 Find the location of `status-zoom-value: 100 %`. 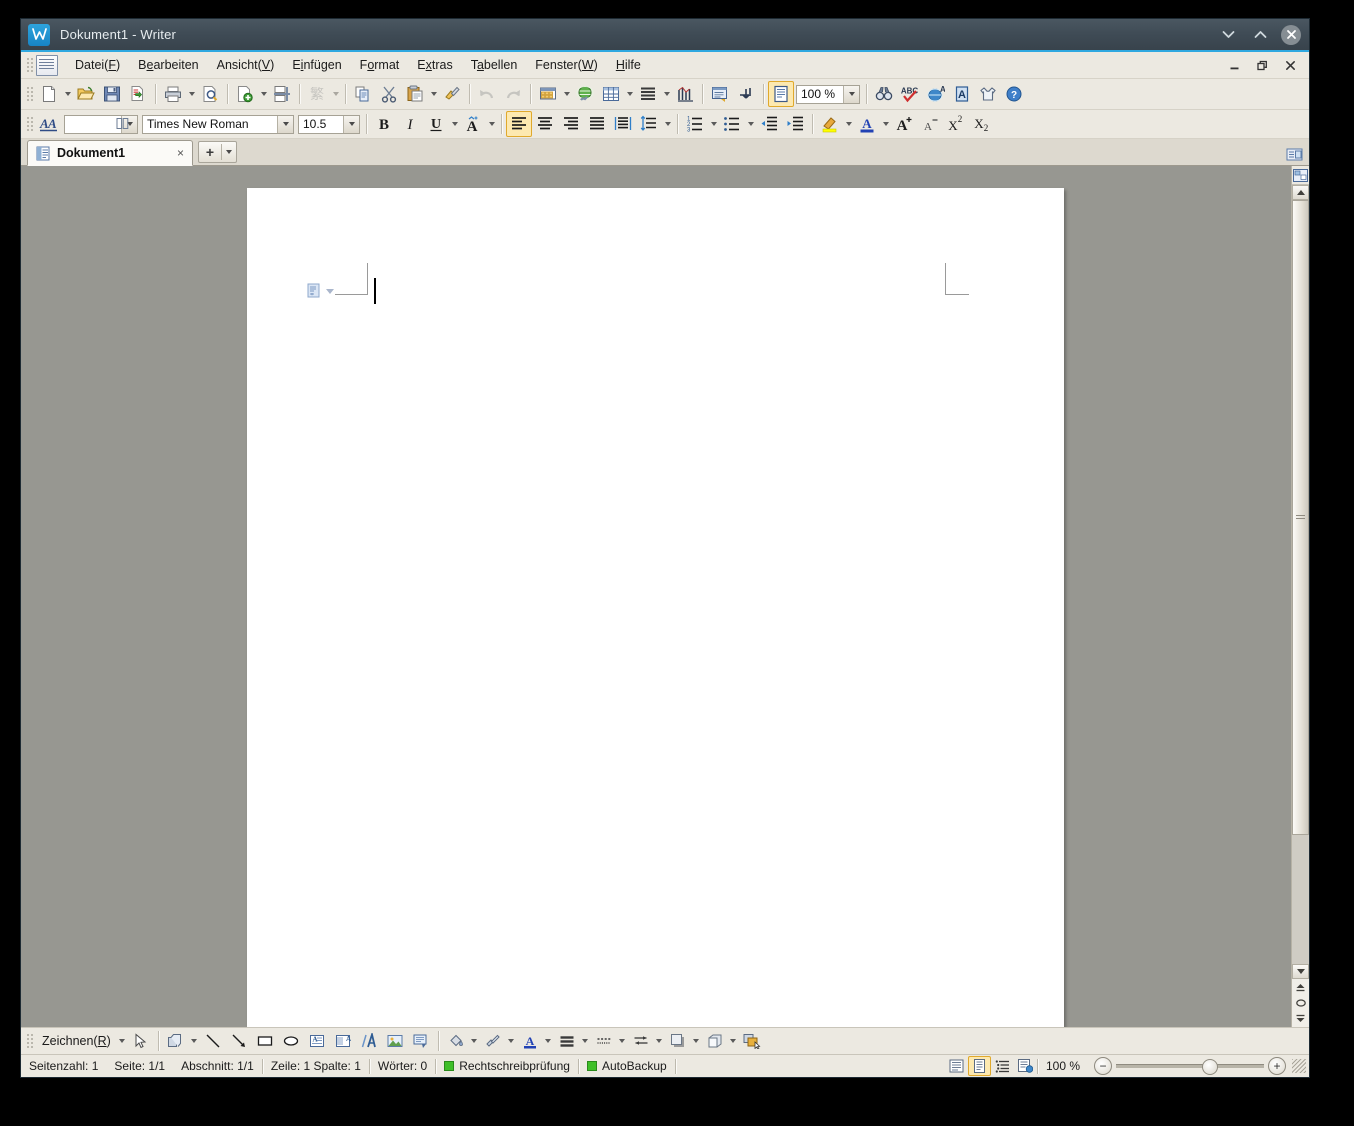

status-zoom-value: 100 % is located at coordinates (1063, 1066).